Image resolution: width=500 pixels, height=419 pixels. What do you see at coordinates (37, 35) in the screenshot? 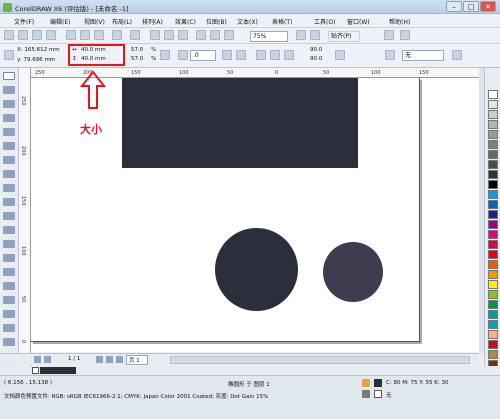
I see `save-icon` at bounding box center [37, 35].